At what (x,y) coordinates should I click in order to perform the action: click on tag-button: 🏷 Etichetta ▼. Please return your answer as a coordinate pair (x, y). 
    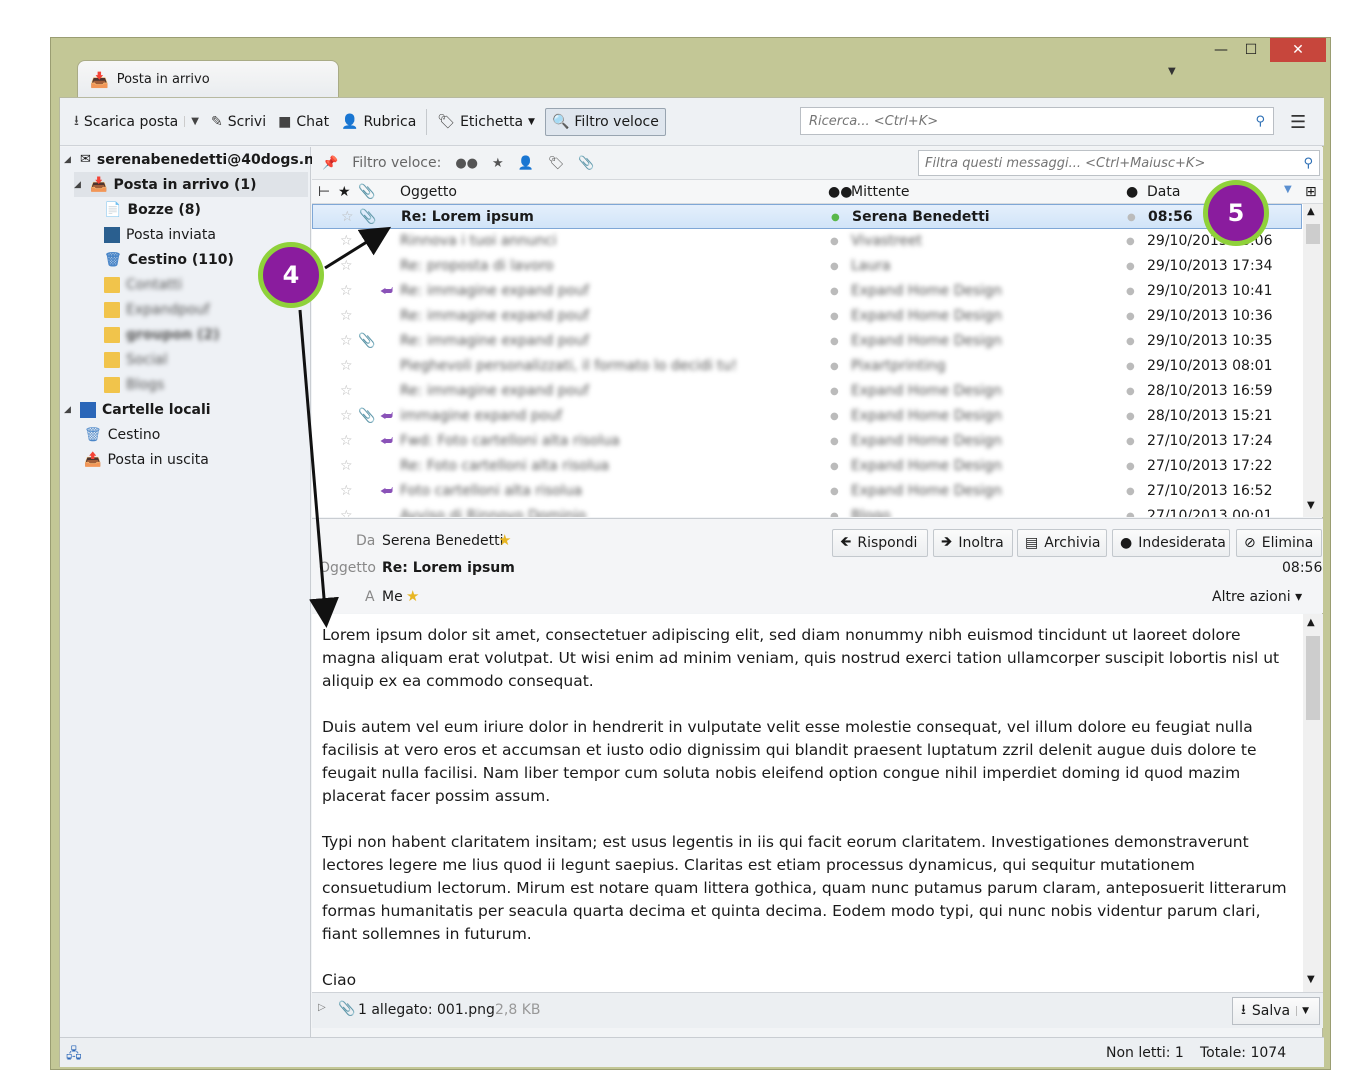
    Looking at the image, I should click on (486, 122).